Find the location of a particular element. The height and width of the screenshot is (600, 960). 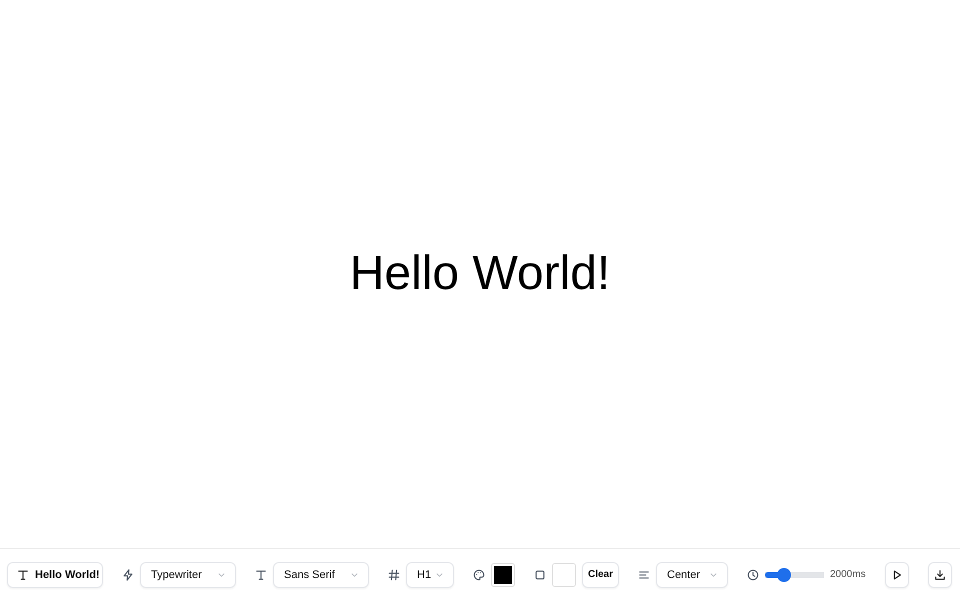

lightning-icon is located at coordinates (128, 574).